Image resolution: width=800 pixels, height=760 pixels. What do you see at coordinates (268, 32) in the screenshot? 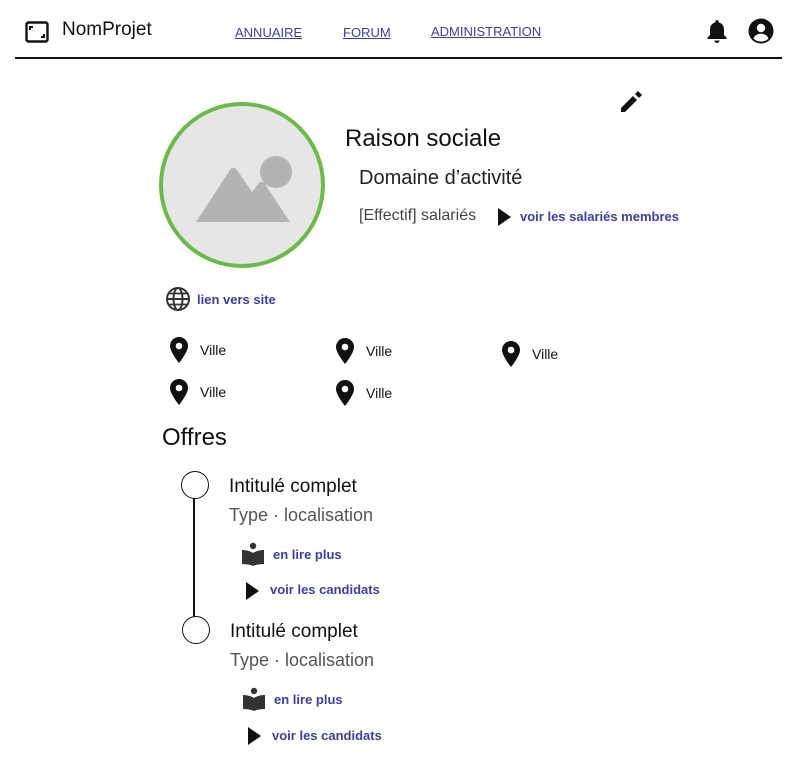
I see `nav-annuaire: ANNUAIRE` at bounding box center [268, 32].